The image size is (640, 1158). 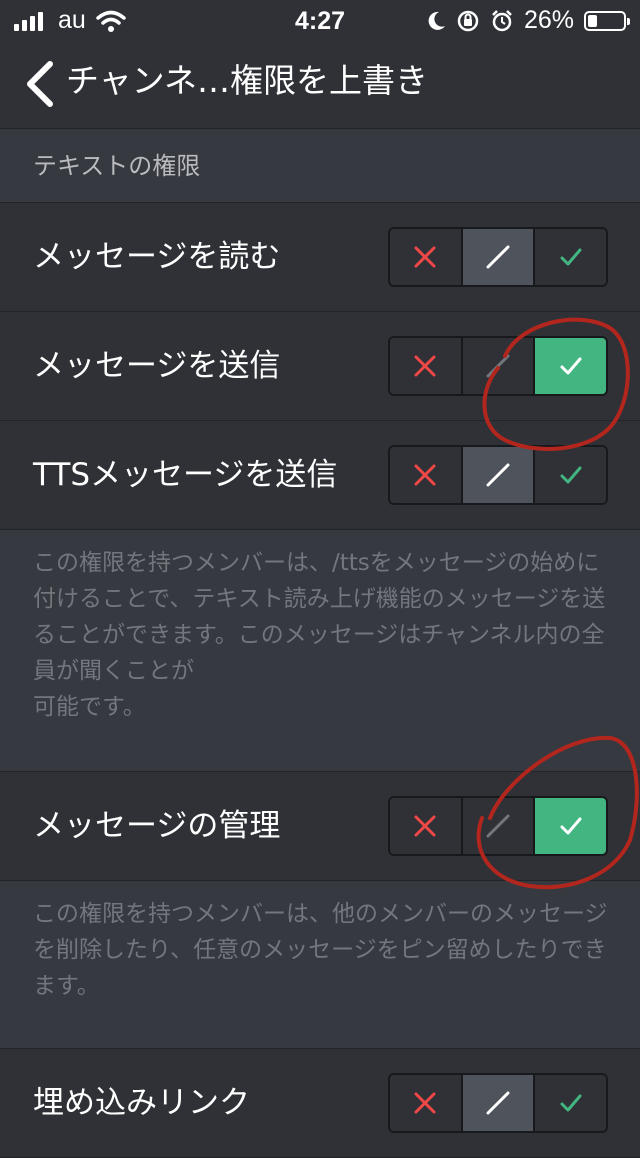 I want to click on permission-row-embed-links: 埋め込みリンク, so click(x=320, y=1103).